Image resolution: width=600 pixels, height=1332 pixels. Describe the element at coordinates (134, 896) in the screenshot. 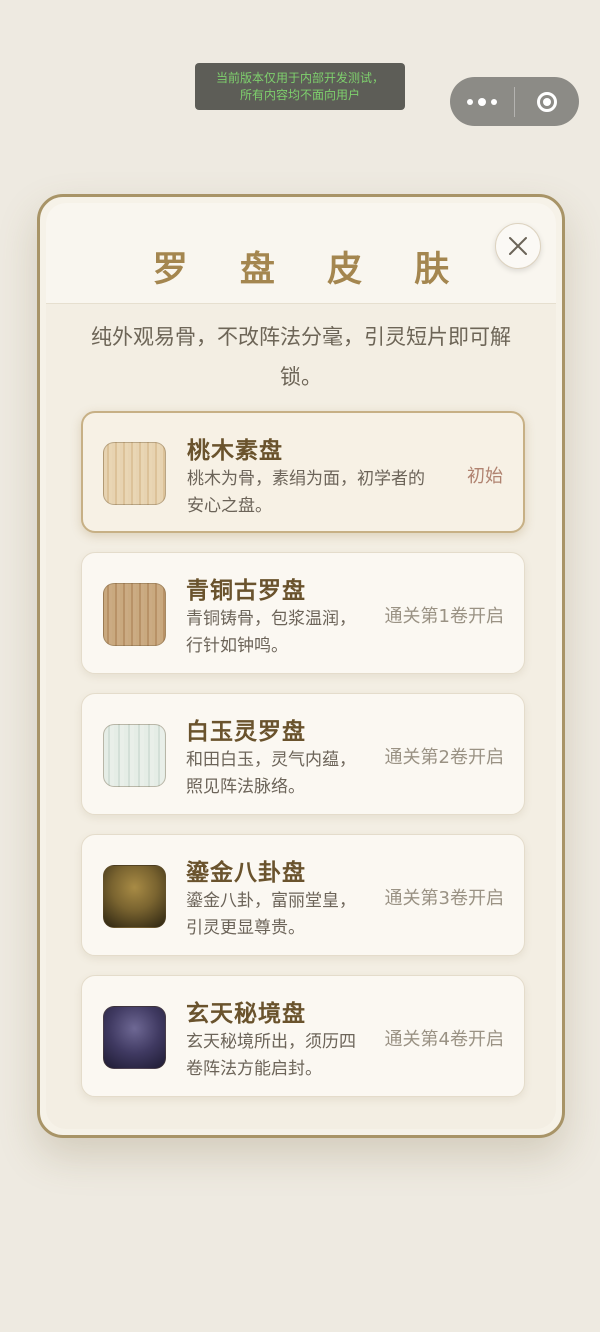

I see `gold-swatch-icon` at that location.